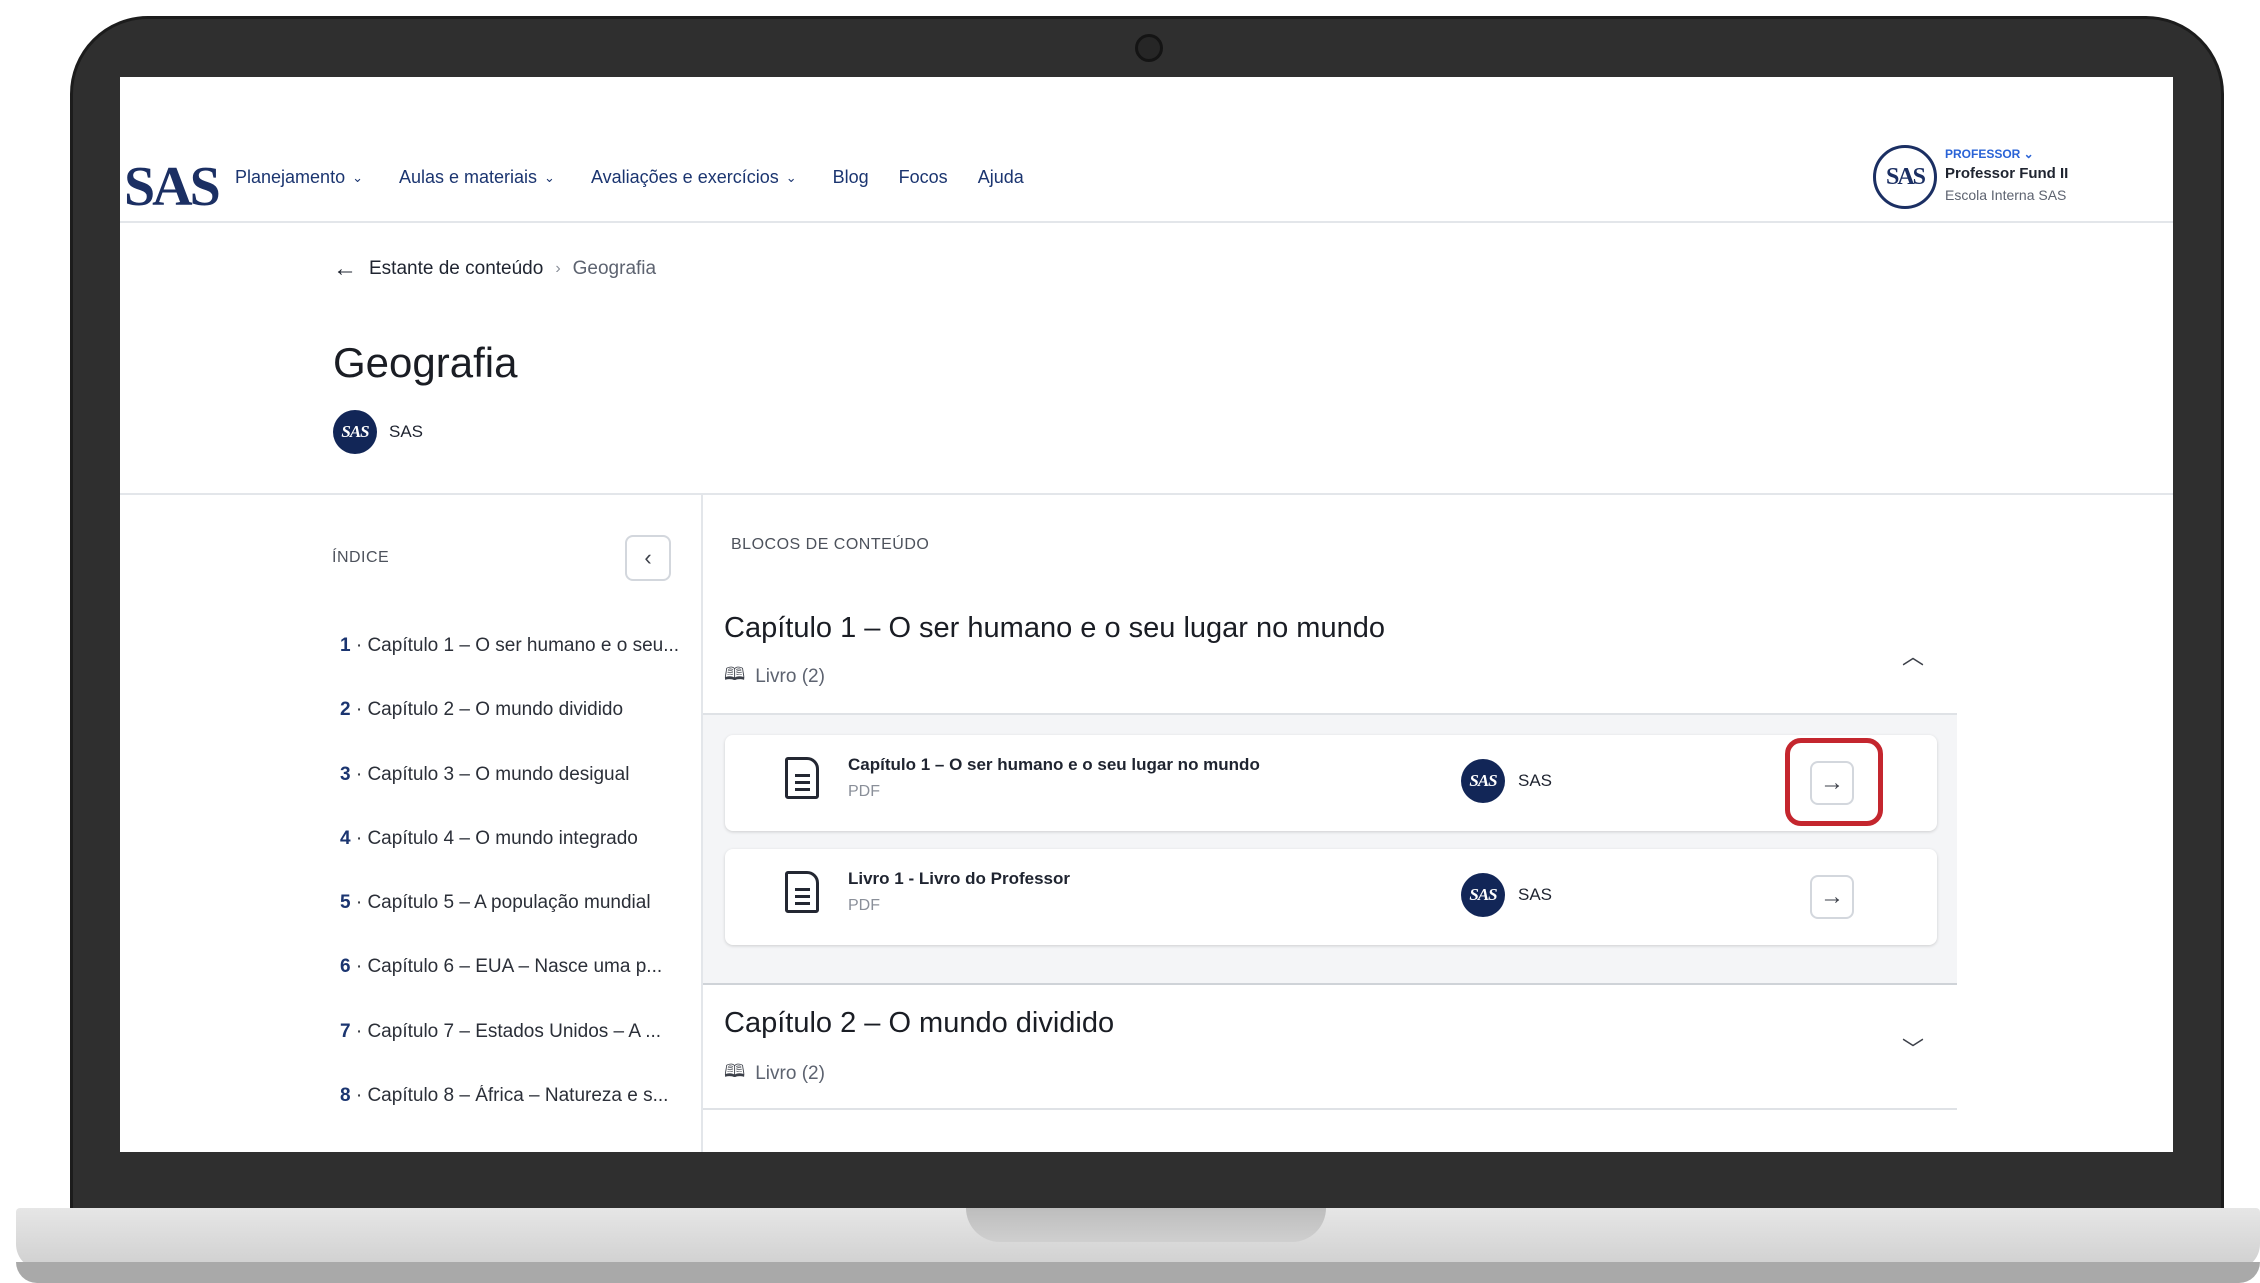 The width and height of the screenshot is (2260, 1283). I want to click on arrow-right-icon: →, so click(1832, 896).